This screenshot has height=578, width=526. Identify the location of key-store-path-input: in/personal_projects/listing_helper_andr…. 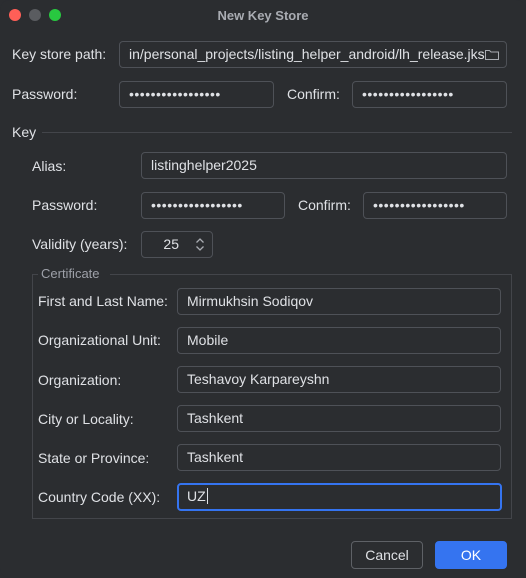
(313, 54).